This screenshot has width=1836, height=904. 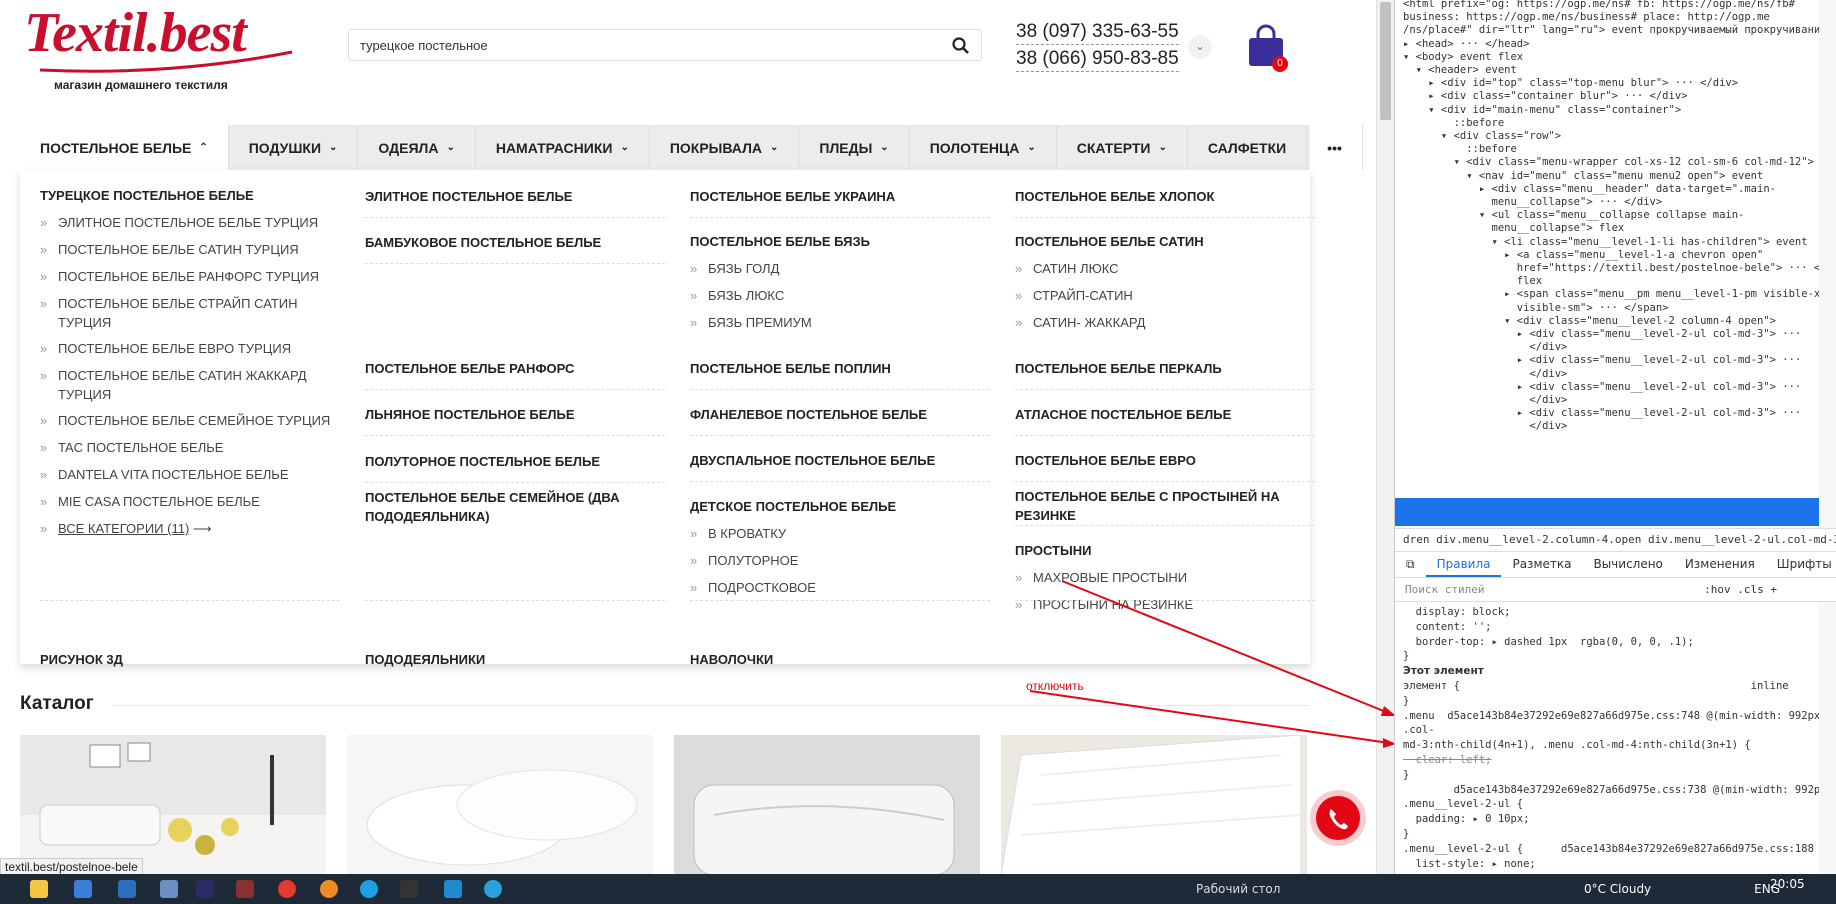 I want to click on dom-node-line: visible-sm"> ··· </span>, so click(x=1536, y=308).